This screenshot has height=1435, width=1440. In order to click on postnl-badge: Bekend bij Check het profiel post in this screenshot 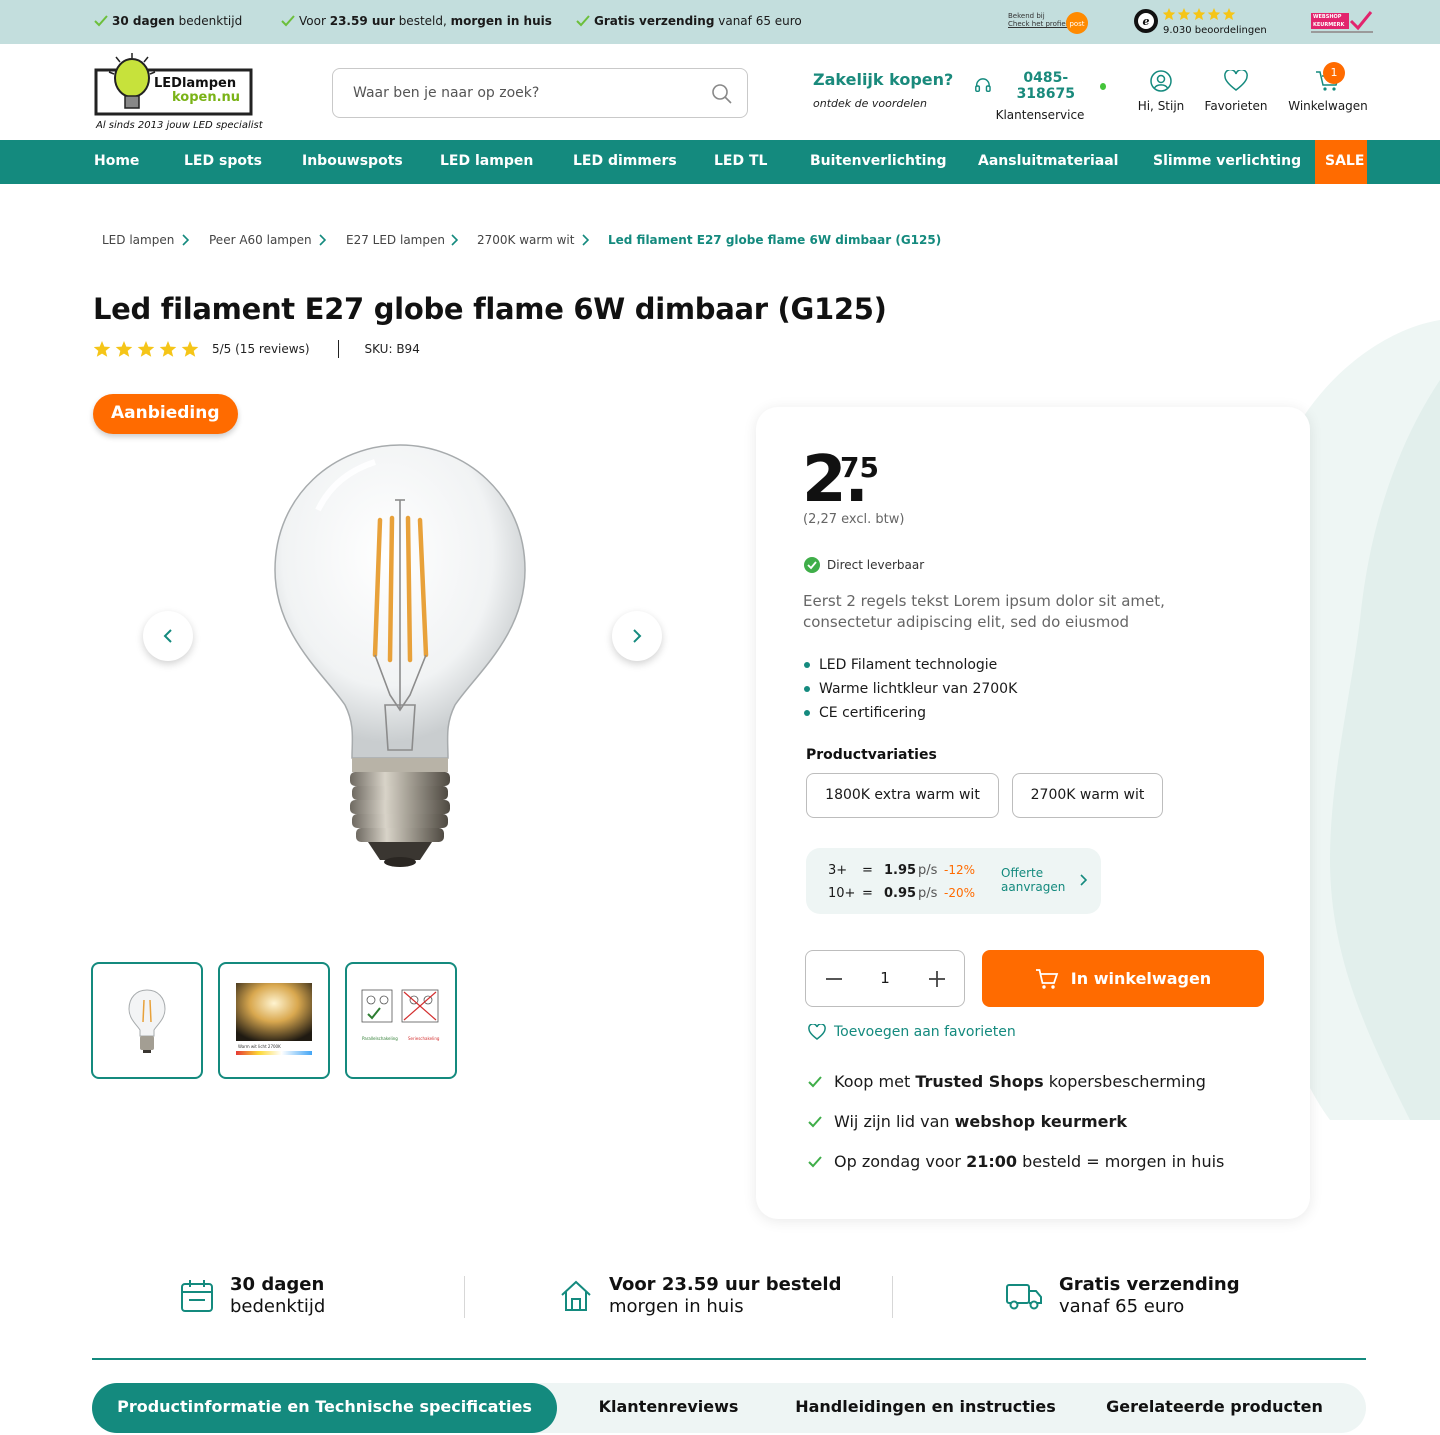, I will do `click(1048, 23)`.